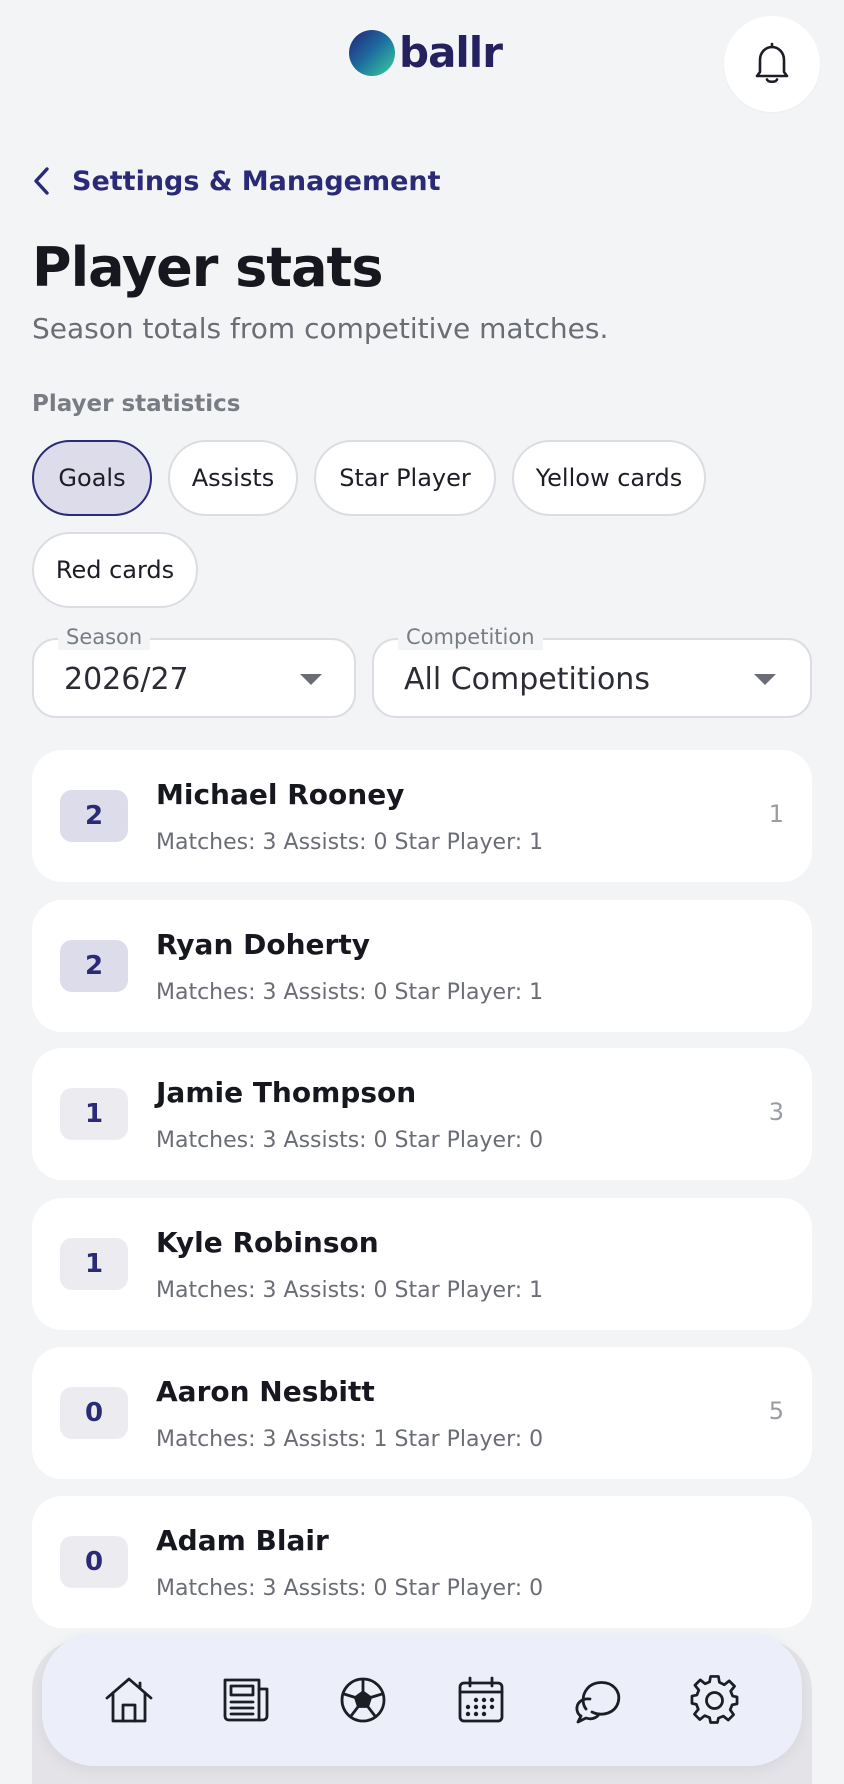 The image size is (844, 1784). I want to click on competition-select: Competition All Competitions, so click(592, 671).